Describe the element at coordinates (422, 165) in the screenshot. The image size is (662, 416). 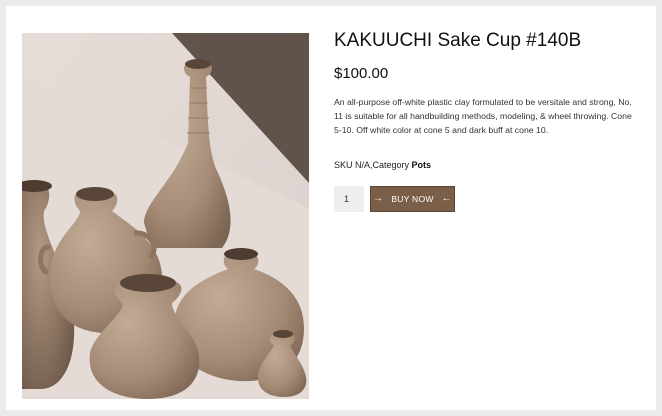
I see `category-link: Pots` at that location.